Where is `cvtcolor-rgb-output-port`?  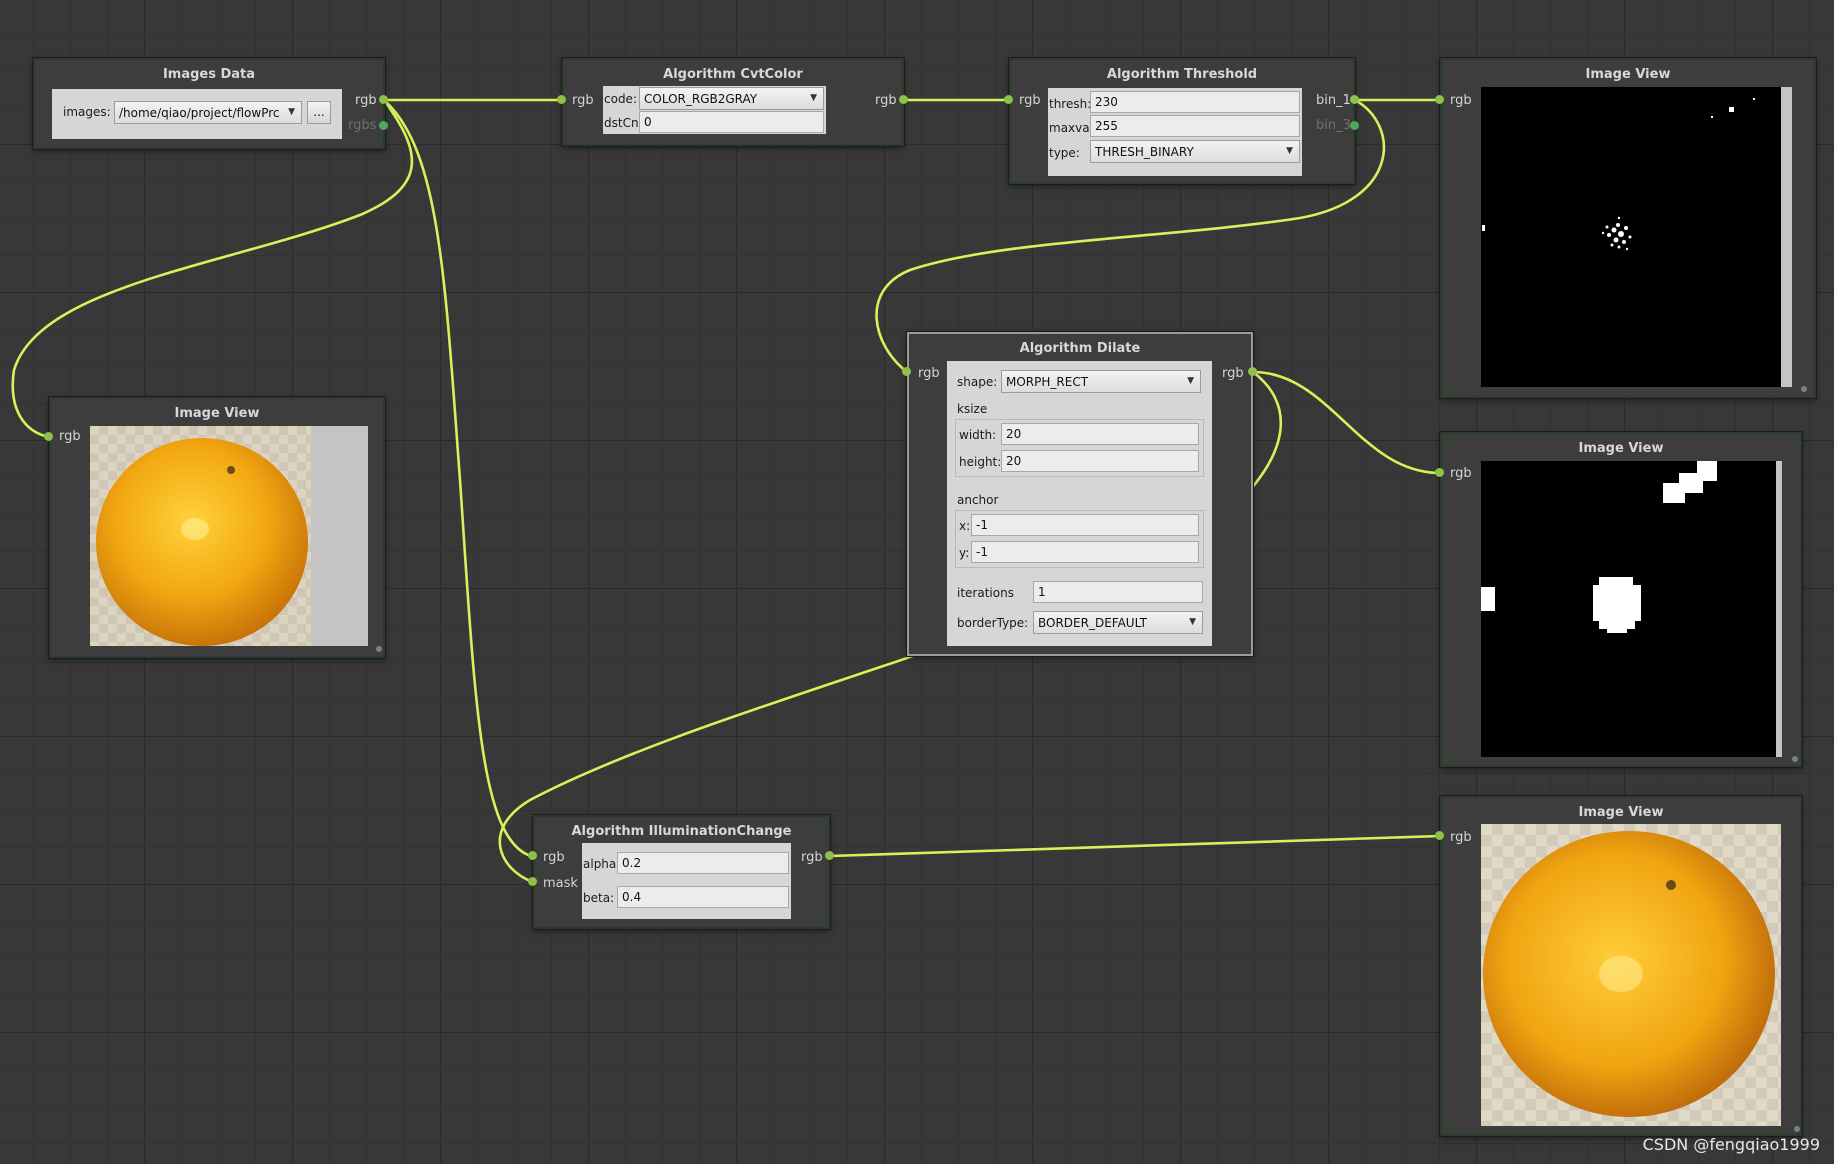 cvtcolor-rgb-output-port is located at coordinates (903, 99).